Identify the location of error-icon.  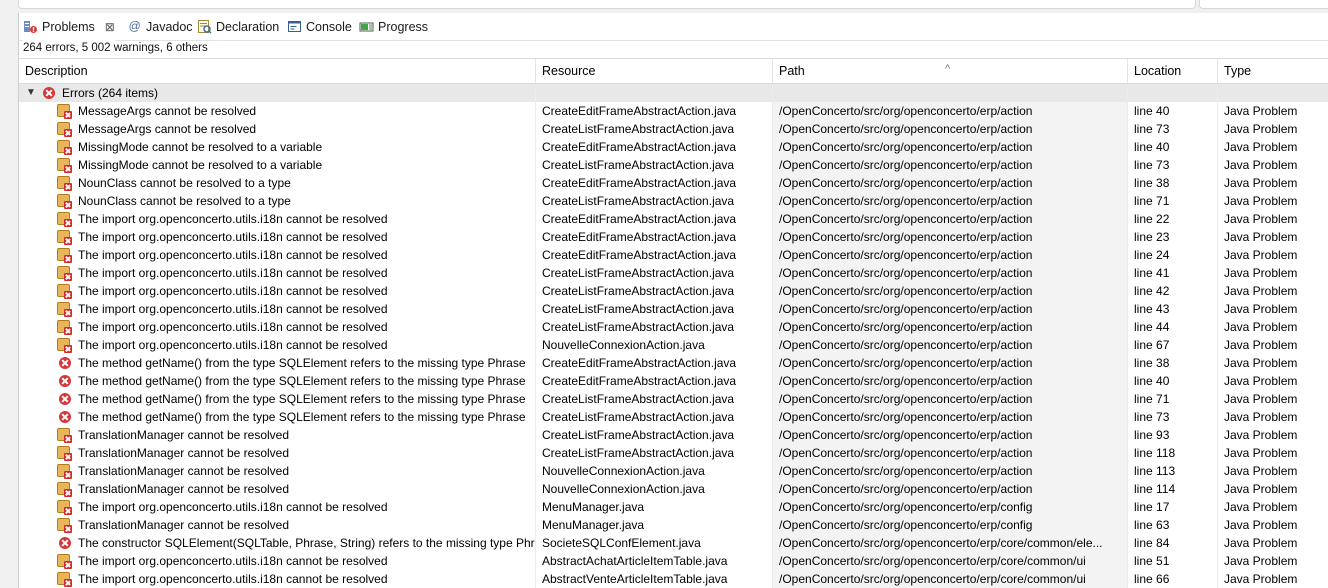
(65, 543).